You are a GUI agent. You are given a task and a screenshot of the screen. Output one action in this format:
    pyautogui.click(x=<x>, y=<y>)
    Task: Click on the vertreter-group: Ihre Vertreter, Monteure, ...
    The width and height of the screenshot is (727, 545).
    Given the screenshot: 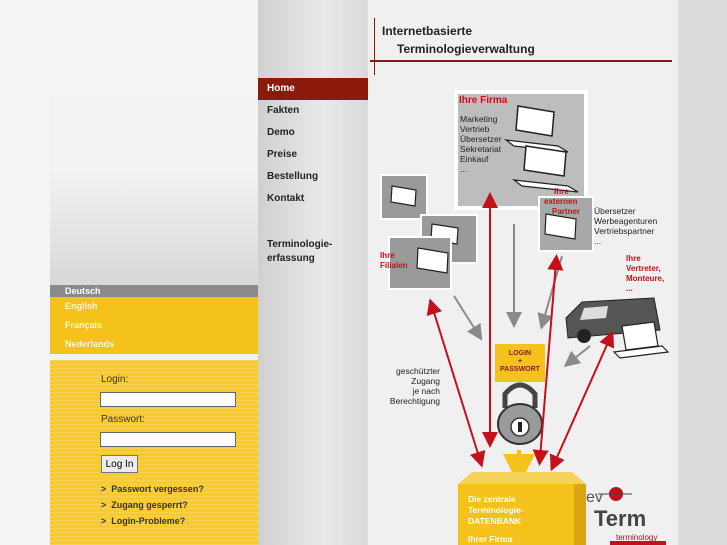 What is the action you would take?
    pyautogui.click(x=617, y=306)
    